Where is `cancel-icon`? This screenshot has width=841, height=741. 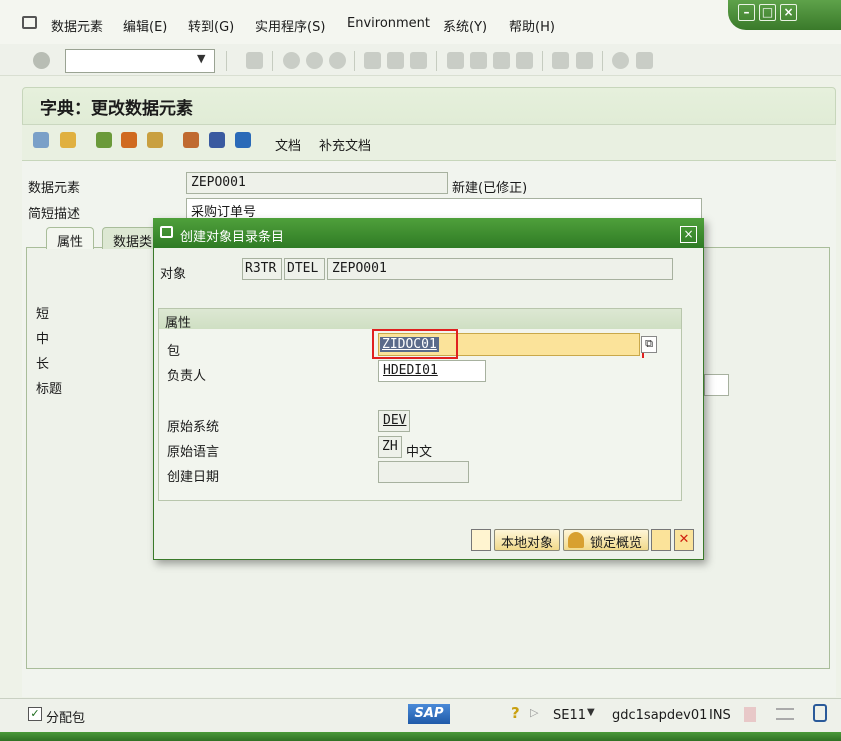 cancel-icon is located at coordinates (337, 60).